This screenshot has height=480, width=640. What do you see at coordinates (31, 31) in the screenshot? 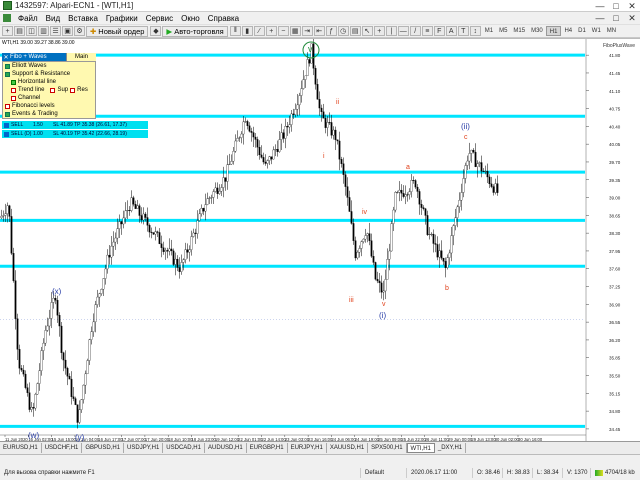
I see `market-watch-icon: ◫` at bounding box center [31, 31].